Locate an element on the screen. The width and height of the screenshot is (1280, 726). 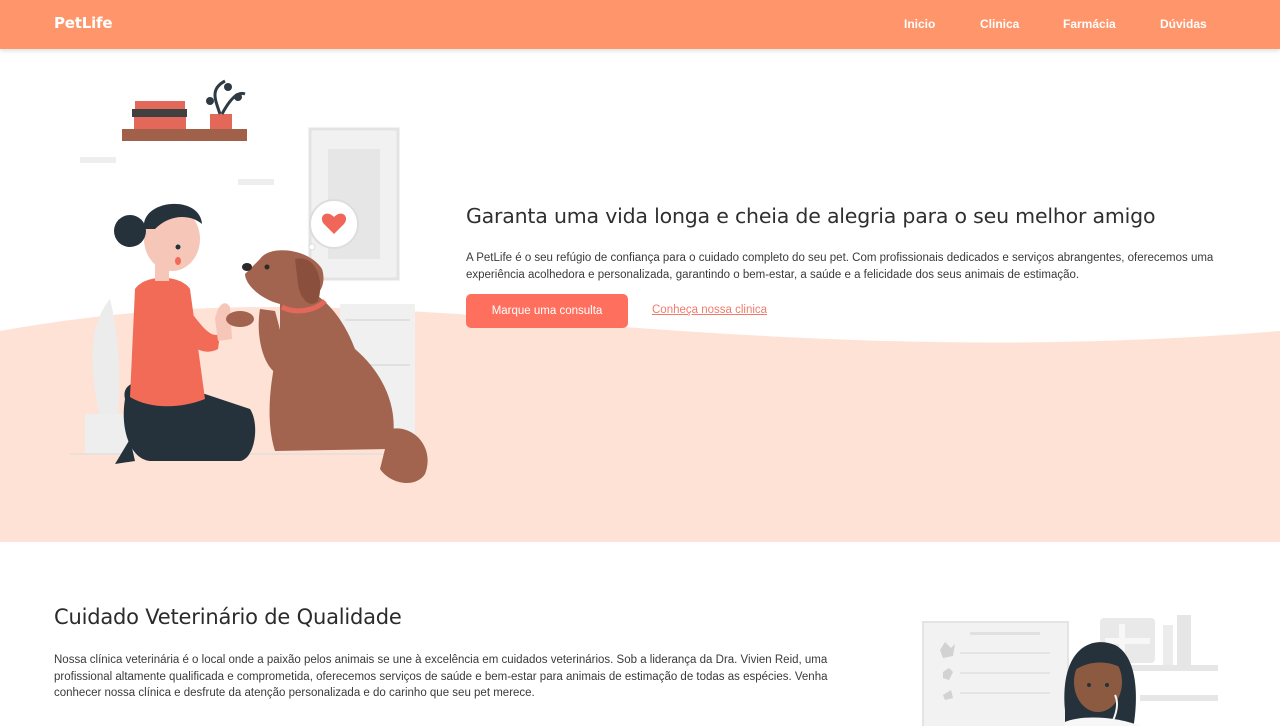
nav-link-duvidas: Dúvidas is located at coordinates (1183, 24).